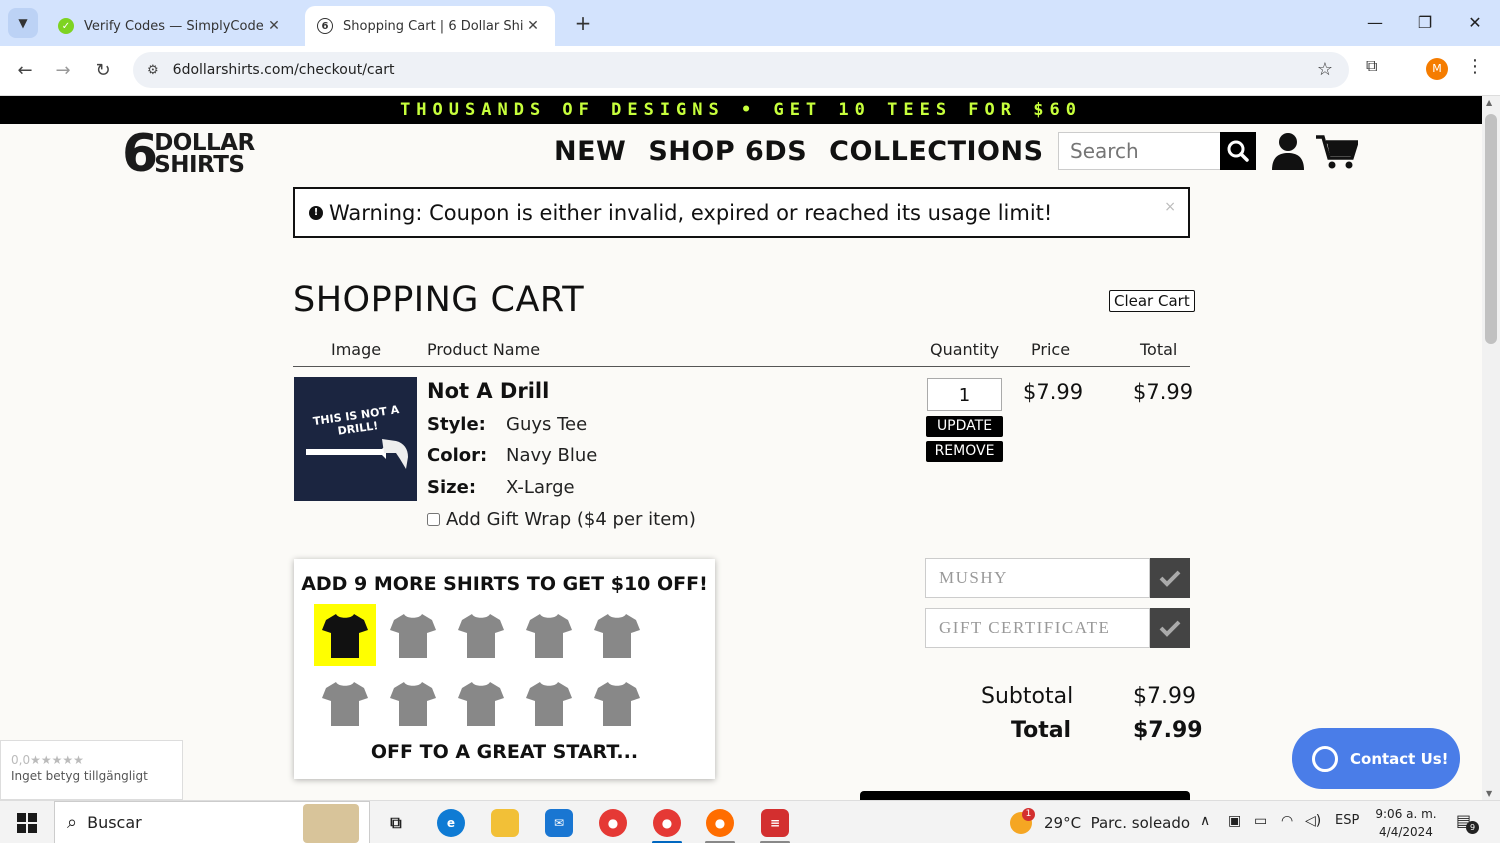 Image resolution: width=1500 pixels, height=843 pixels. Describe the element at coordinates (727, 151) in the screenshot. I see `nav-shop-6ds: SHOP 6DS` at that location.